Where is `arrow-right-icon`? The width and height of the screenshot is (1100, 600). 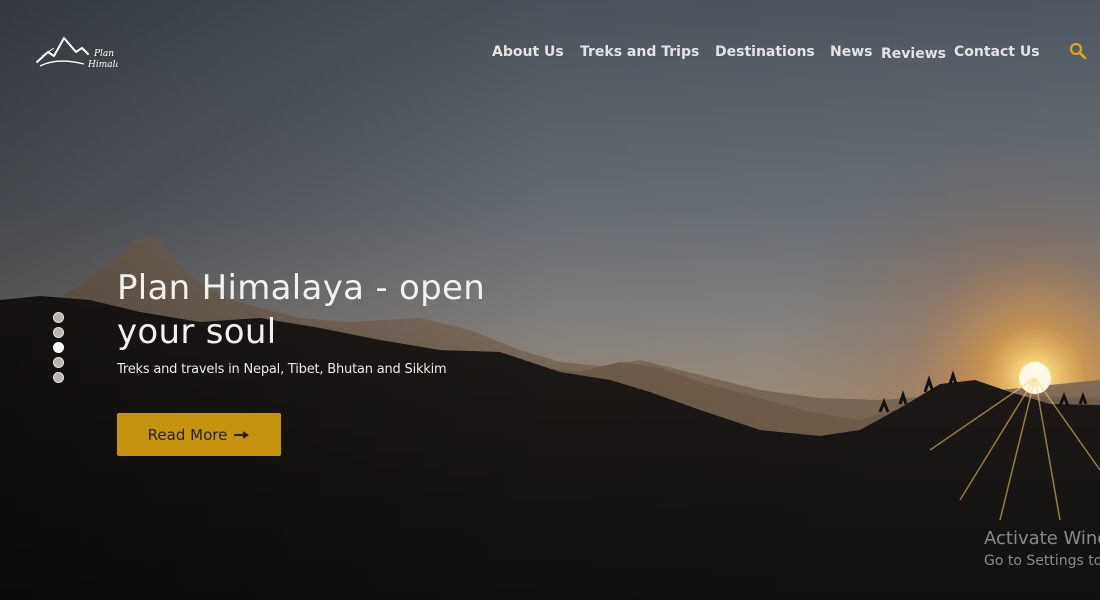 arrow-right-icon is located at coordinates (242, 434).